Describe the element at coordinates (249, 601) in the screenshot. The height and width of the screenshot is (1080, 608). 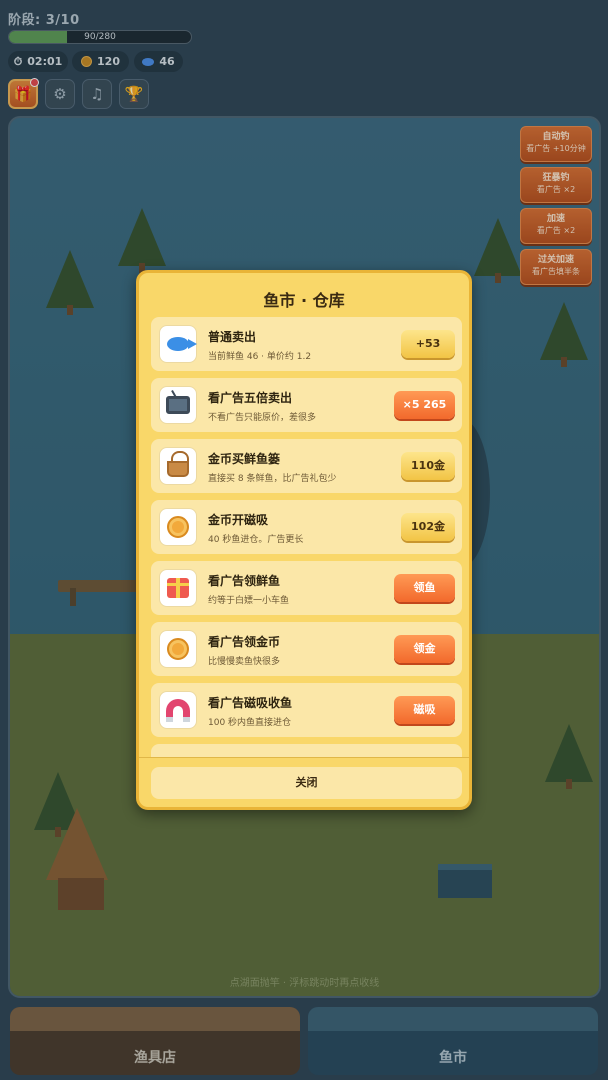
I see `offer-desc: 约等于白嫖一小车鱼` at that location.